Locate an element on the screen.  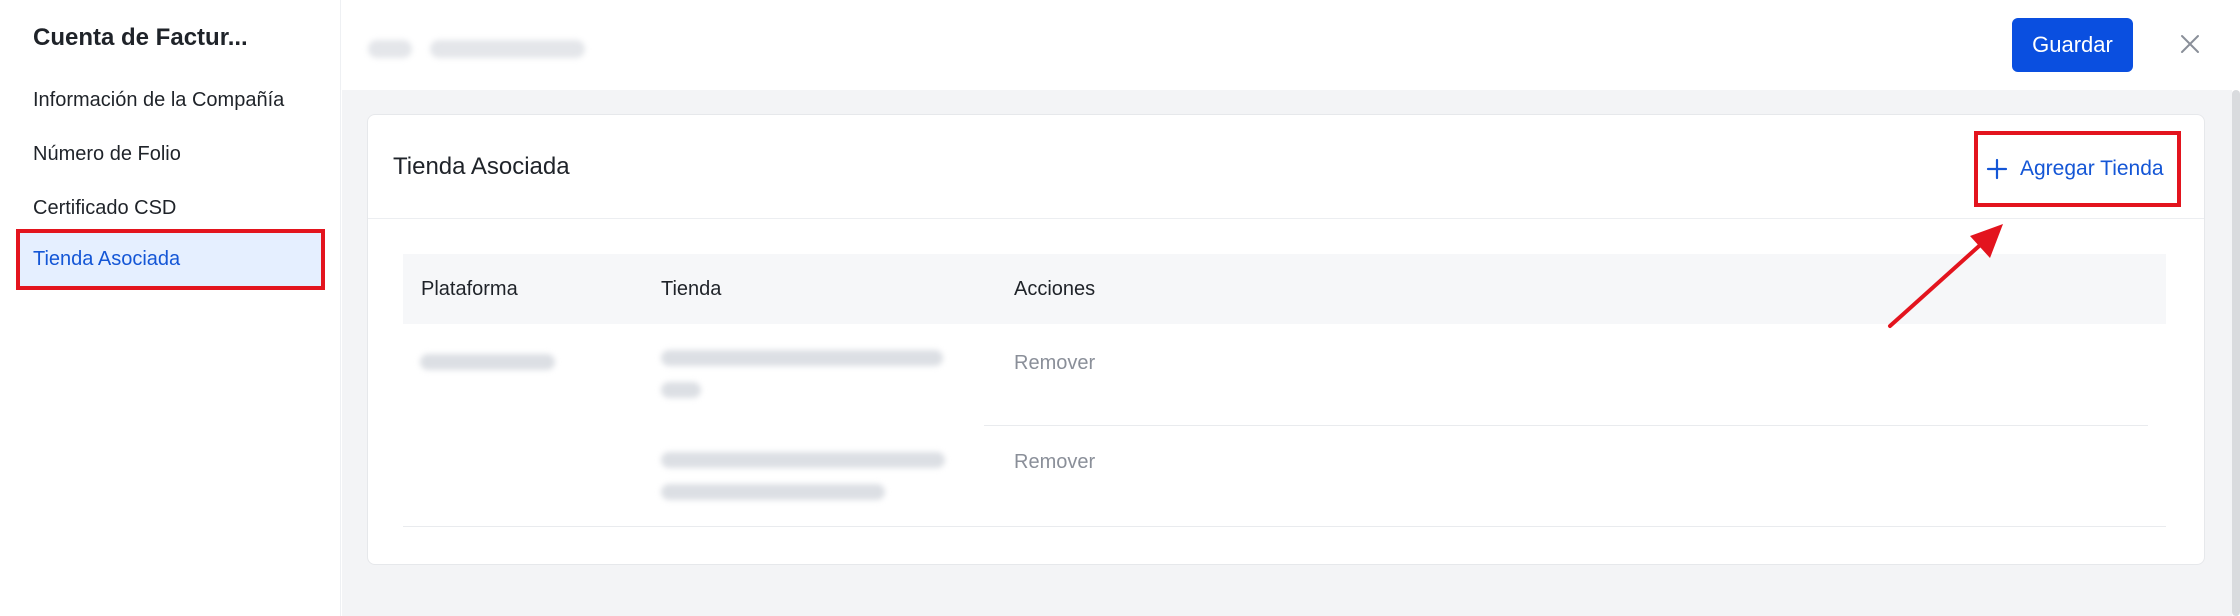
scrollbar is located at coordinates (2236, 353).